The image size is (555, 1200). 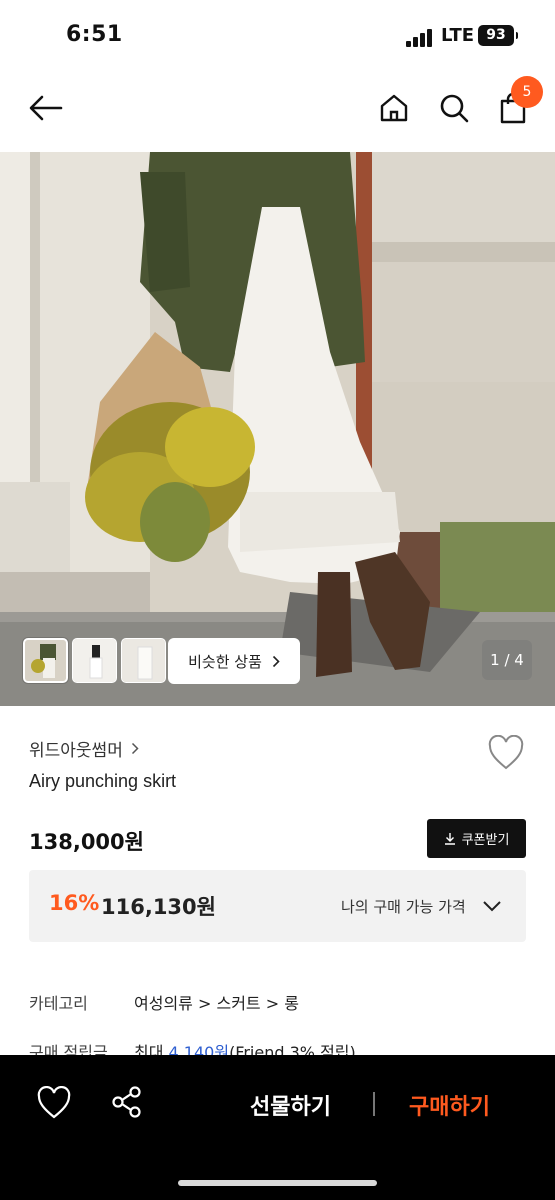 I want to click on page-indicator: 1 / 4, so click(x=507, y=660).